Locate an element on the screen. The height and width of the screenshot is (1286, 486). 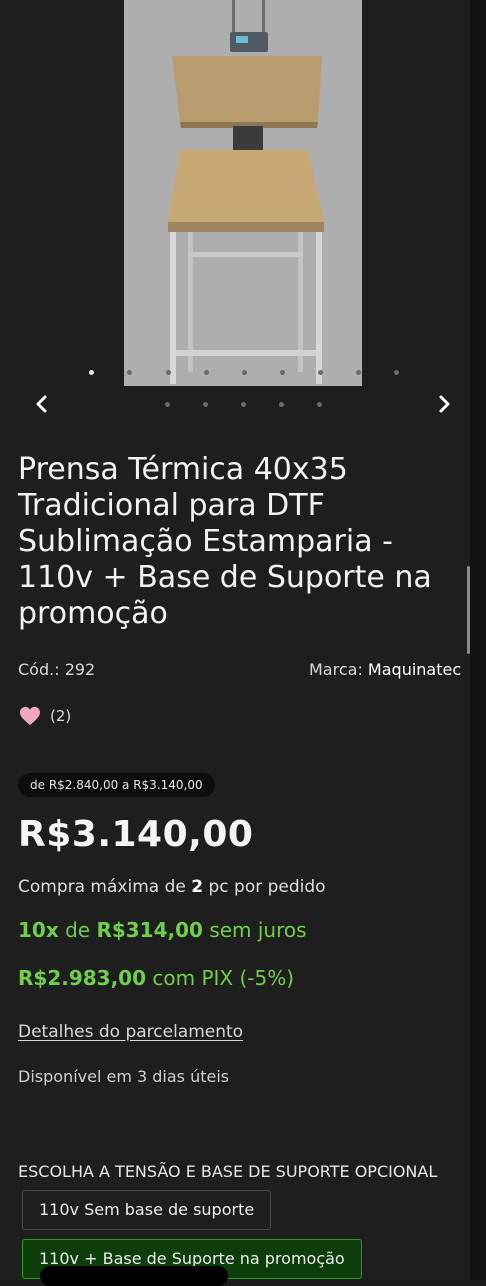
max-purchase-qty: 2 is located at coordinates (197, 887).